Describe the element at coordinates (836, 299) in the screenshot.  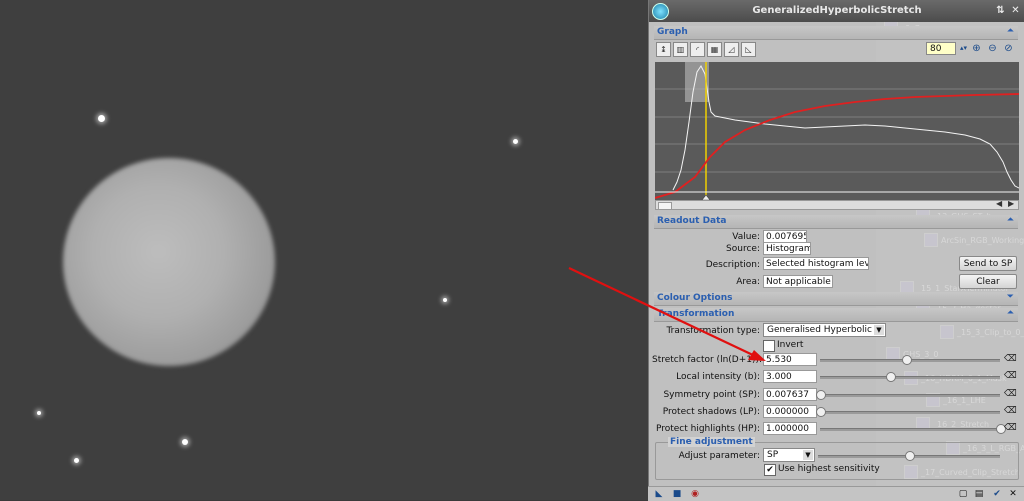
I see `section-colour-options: Colour Options ⏷` at that location.